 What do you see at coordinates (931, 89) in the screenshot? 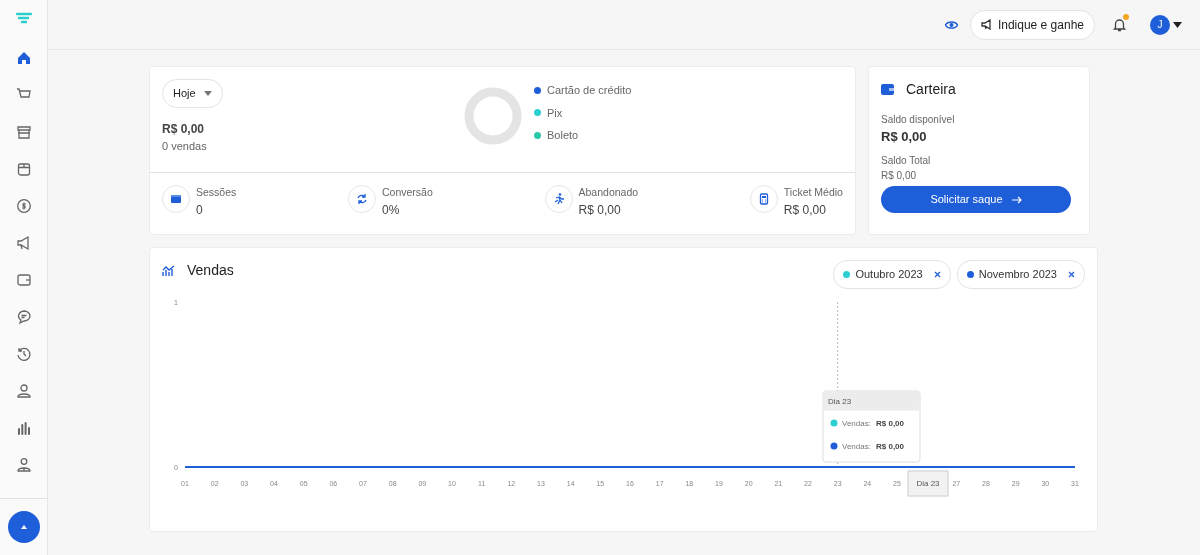
I see `wallet-title: Carteira` at bounding box center [931, 89].